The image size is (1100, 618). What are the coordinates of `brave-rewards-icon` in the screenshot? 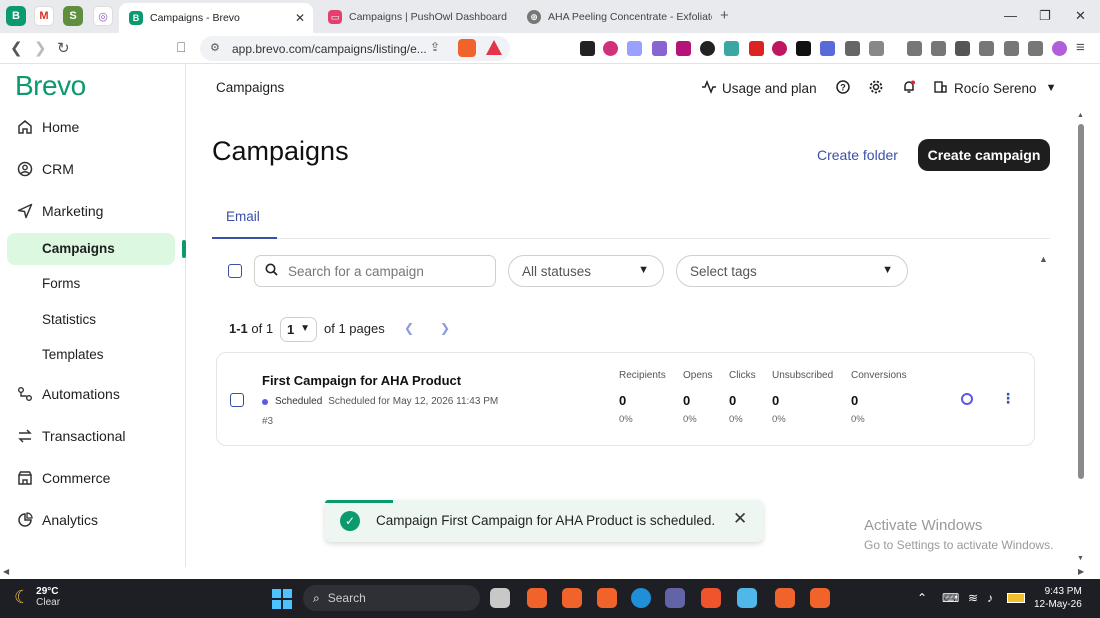 It's located at (494, 47).